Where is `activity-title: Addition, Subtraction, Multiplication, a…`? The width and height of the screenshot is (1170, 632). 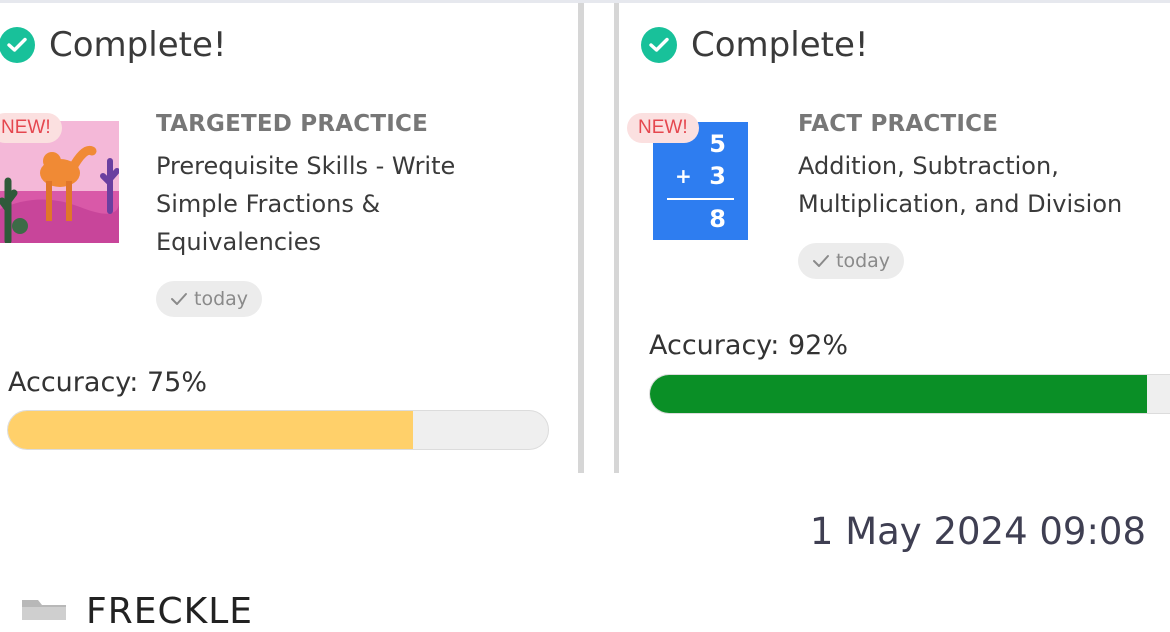
activity-title: Addition, Subtraction, Multiplication, a… is located at coordinates (960, 185).